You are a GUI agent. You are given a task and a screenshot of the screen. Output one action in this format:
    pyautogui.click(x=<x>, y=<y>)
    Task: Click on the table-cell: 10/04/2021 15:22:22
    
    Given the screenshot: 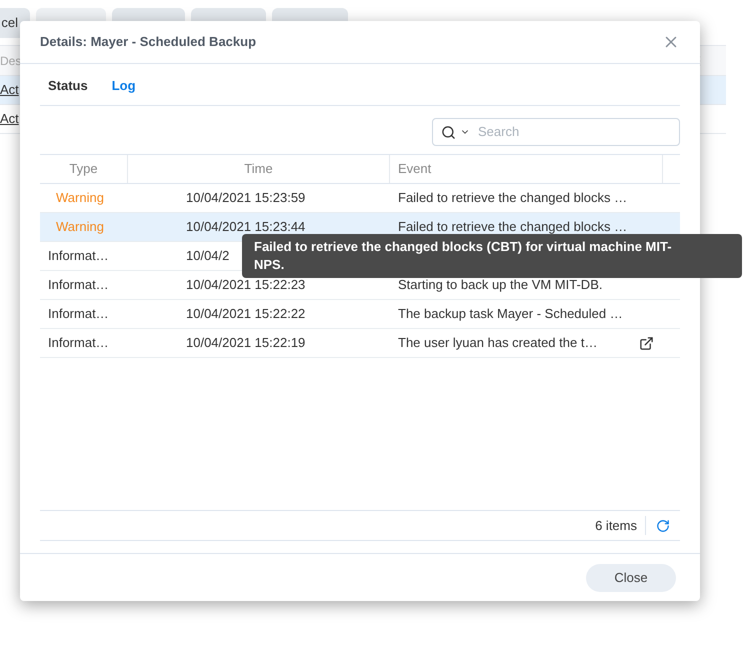 What is the action you would take?
    pyautogui.click(x=246, y=314)
    